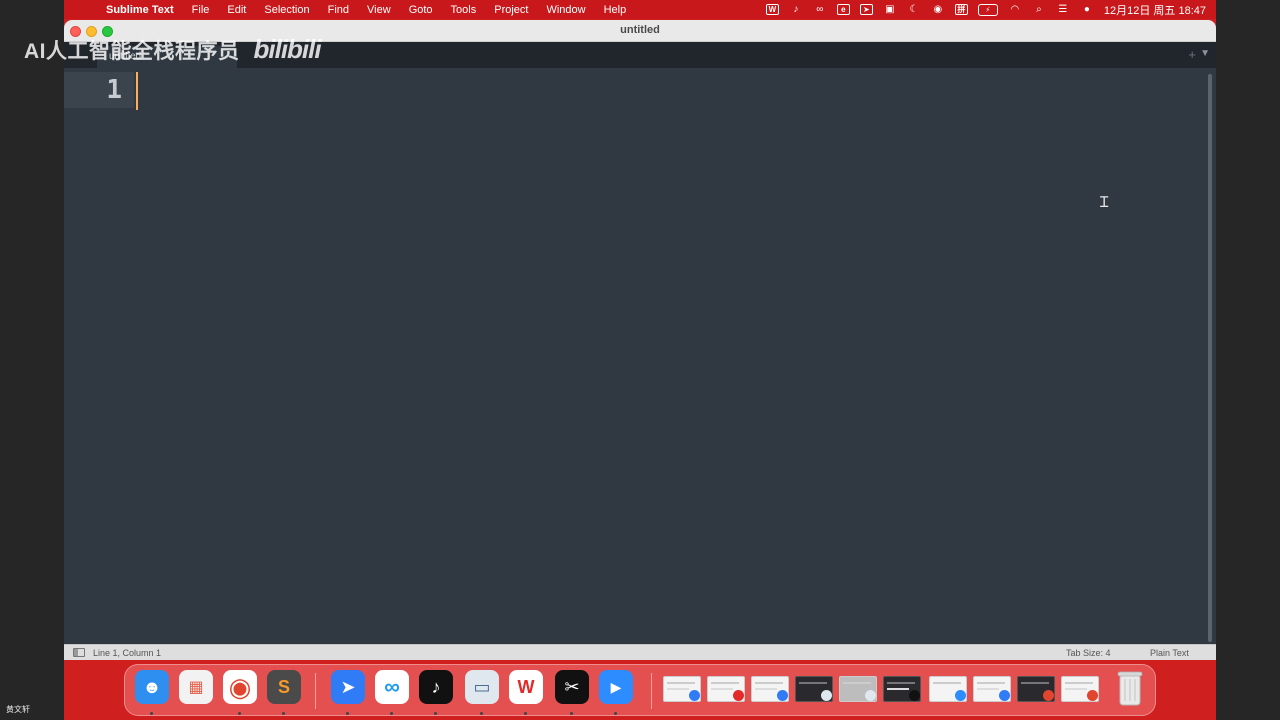  I want to click on finder-icon: ☻, so click(152, 687).